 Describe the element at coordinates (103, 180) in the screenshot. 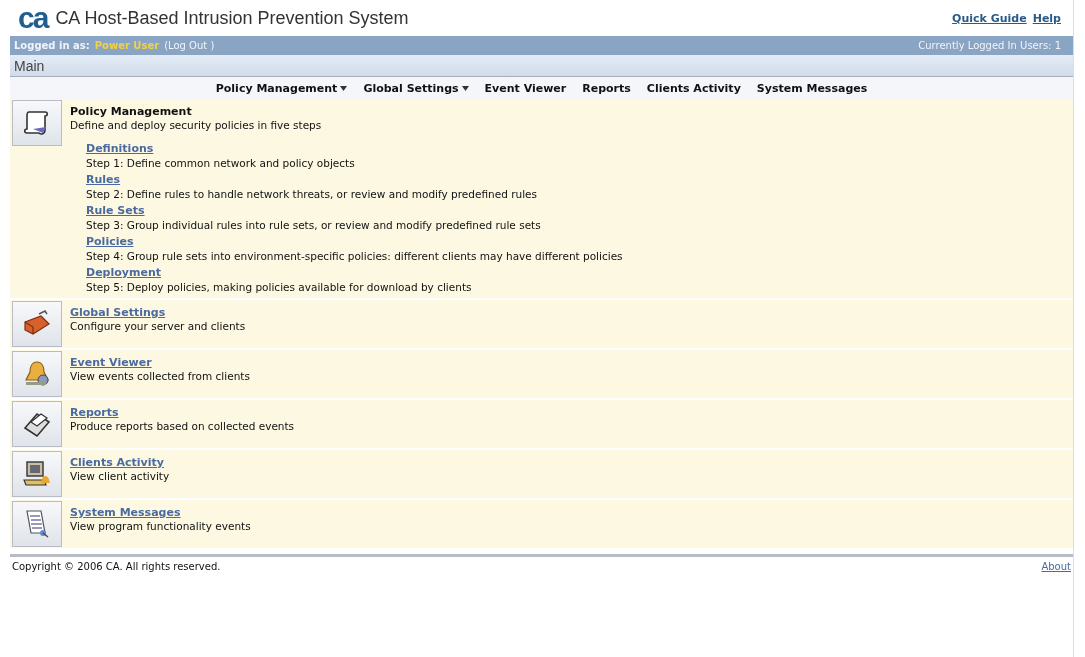

I see `step-link: Rules` at that location.